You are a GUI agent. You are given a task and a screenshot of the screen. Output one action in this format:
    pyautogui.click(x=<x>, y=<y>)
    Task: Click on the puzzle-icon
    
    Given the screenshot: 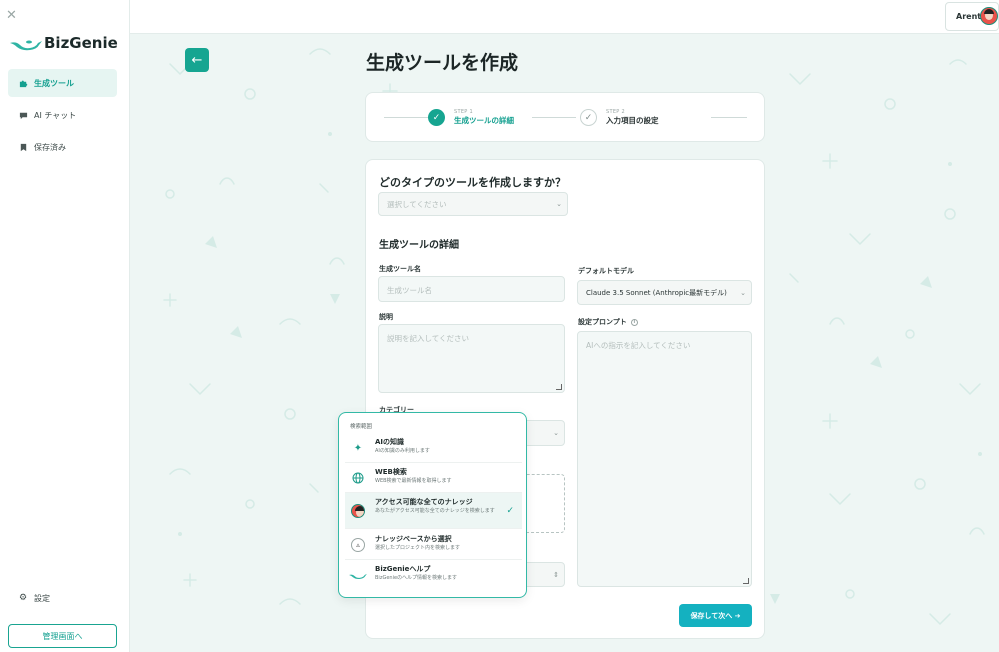 What is the action you would take?
    pyautogui.click(x=23, y=83)
    